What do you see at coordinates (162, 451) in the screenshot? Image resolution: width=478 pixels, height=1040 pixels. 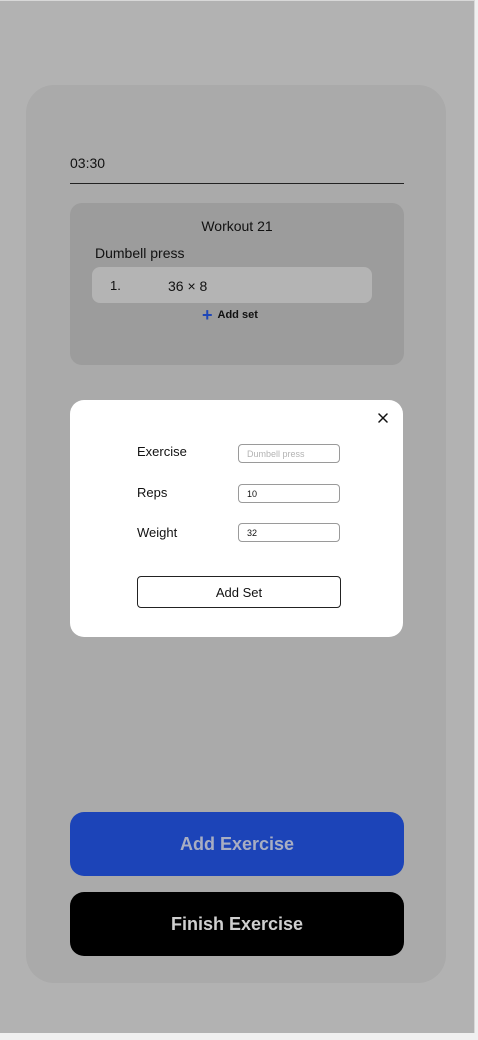 I see `exercise-field-label: Exercise` at bounding box center [162, 451].